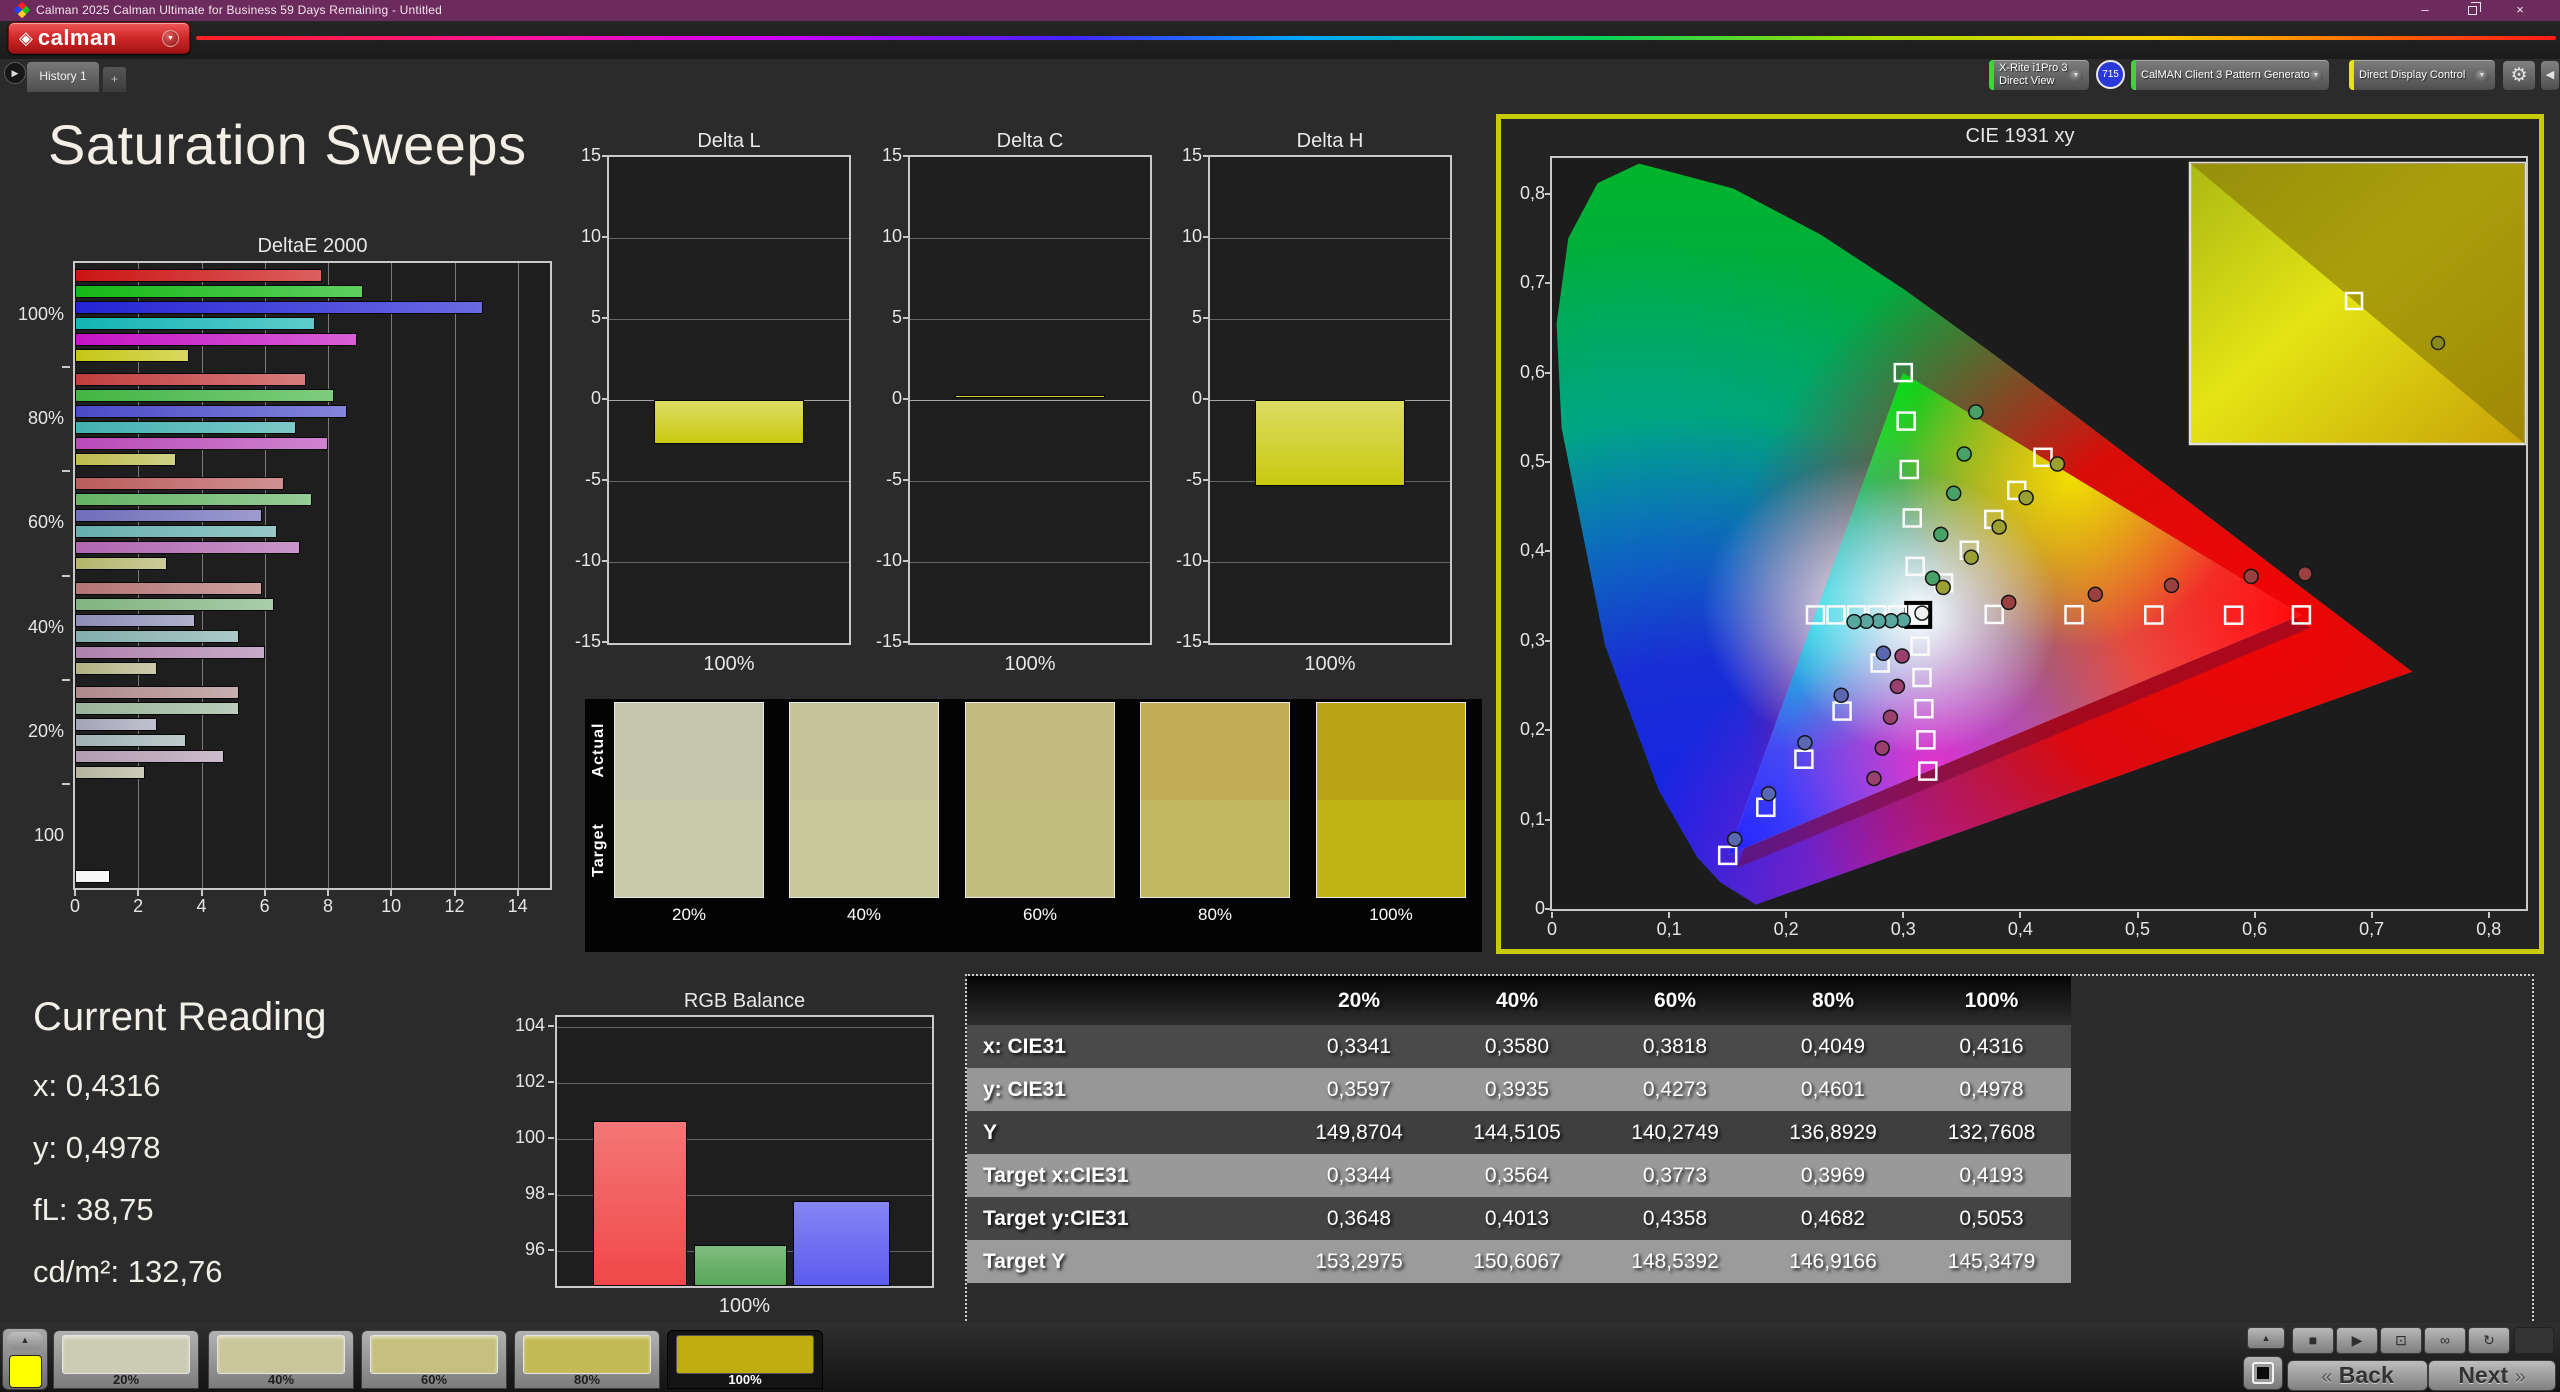  I want to click on meter-dropdown-3: Direct Display Control ▼, so click(2422, 75).